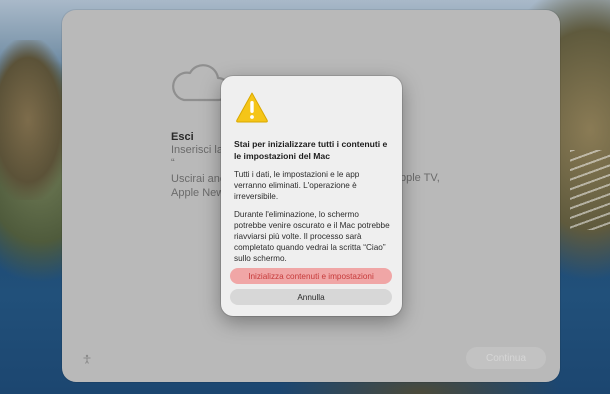 This screenshot has height=394, width=610. I want to click on panel-description: Uscirai anc Apple New, so click(198, 186).